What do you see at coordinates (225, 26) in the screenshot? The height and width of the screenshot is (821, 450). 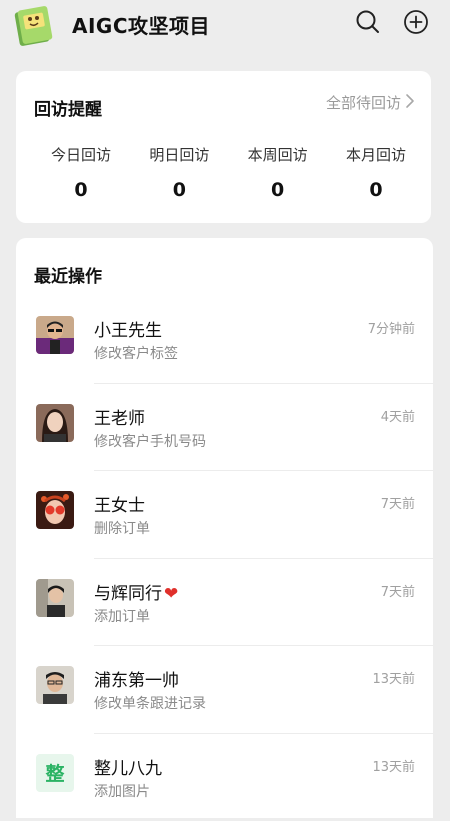 I see `app-header: AIGC攻坚项目` at bounding box center [225, 26].